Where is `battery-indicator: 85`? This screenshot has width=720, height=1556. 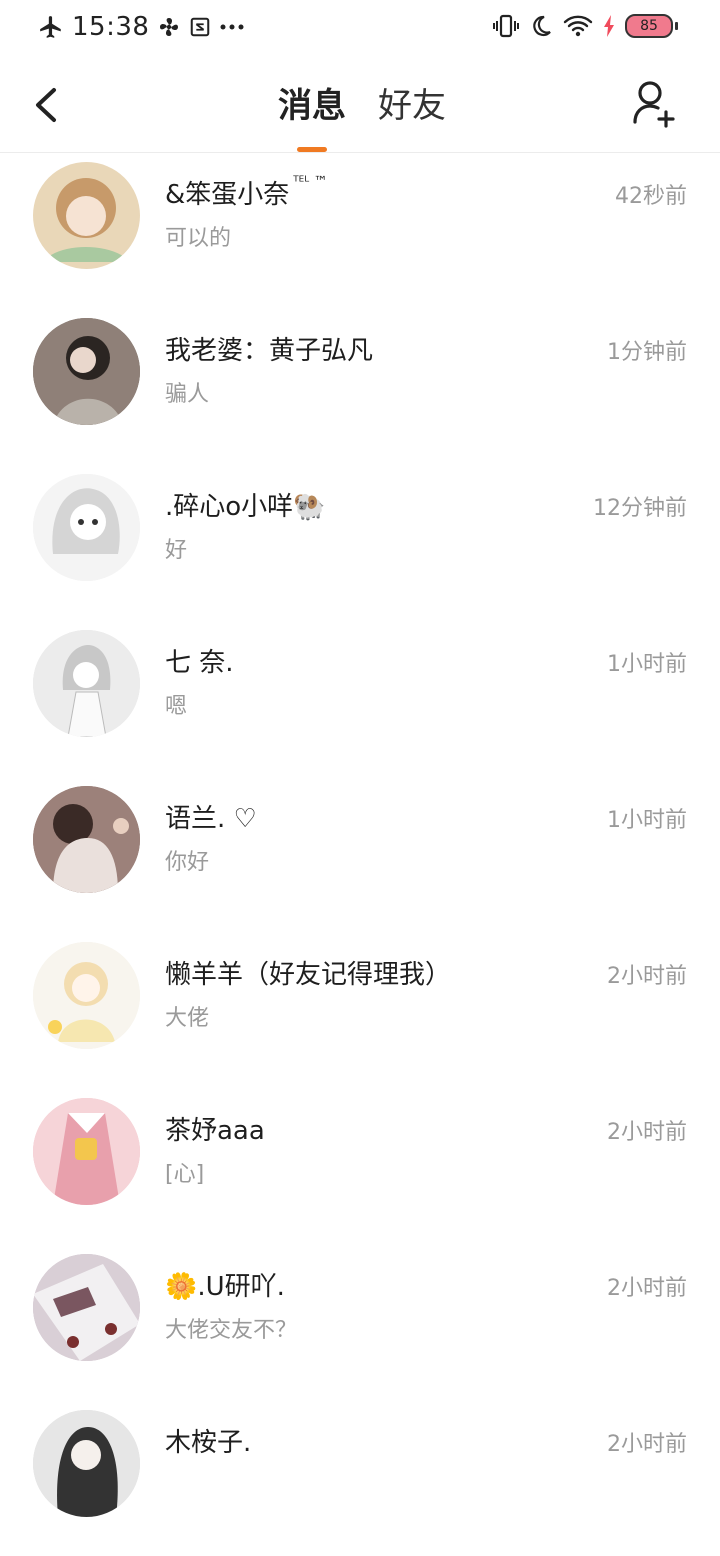 battery-indicator: 85 is located at coordinates (649, 26).